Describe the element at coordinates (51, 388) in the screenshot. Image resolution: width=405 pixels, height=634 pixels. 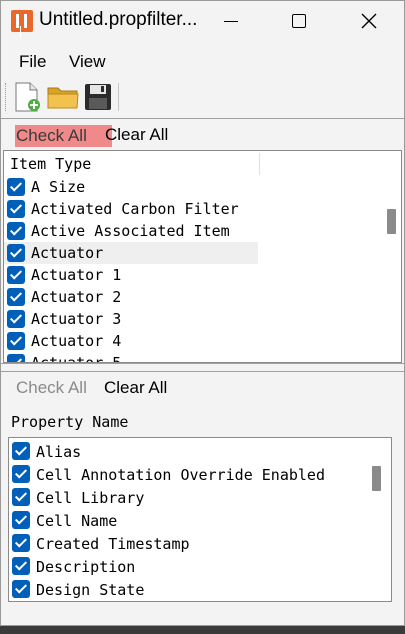
I see `property-check-all-button: Check All` at that location.